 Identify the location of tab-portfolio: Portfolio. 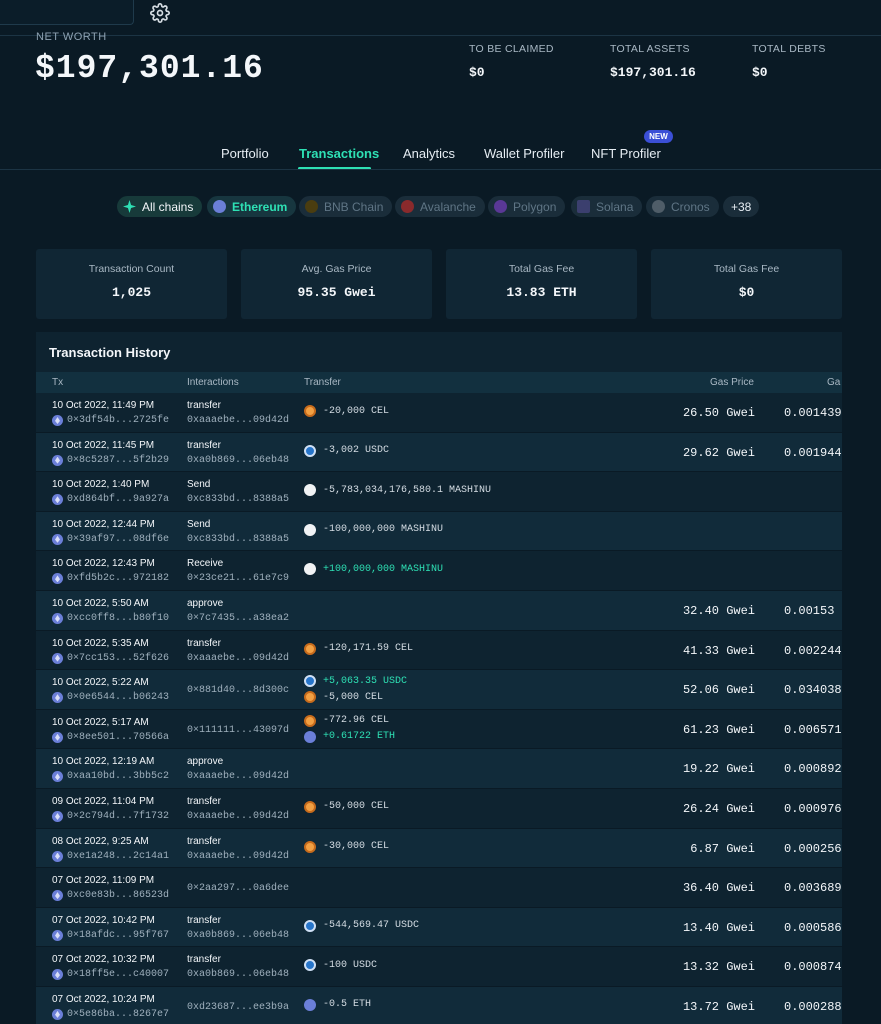
(245, 153).